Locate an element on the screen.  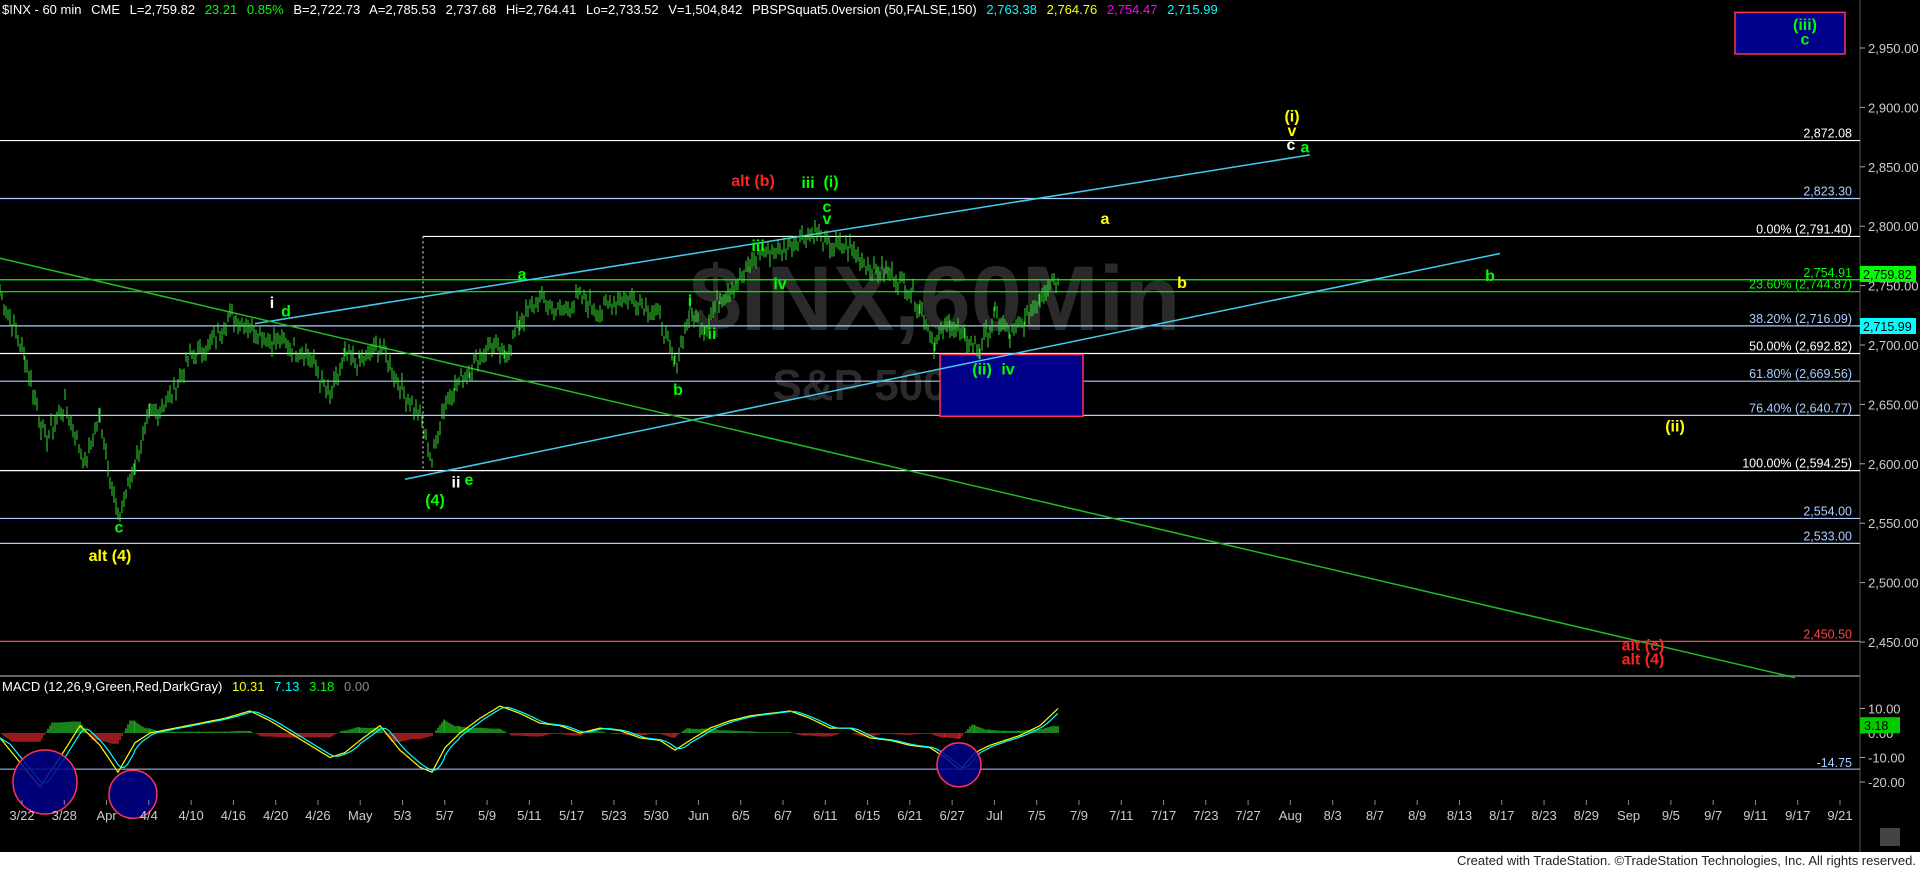
price-tick-label: 2,800.00 is located at coordinates (1893, 226).